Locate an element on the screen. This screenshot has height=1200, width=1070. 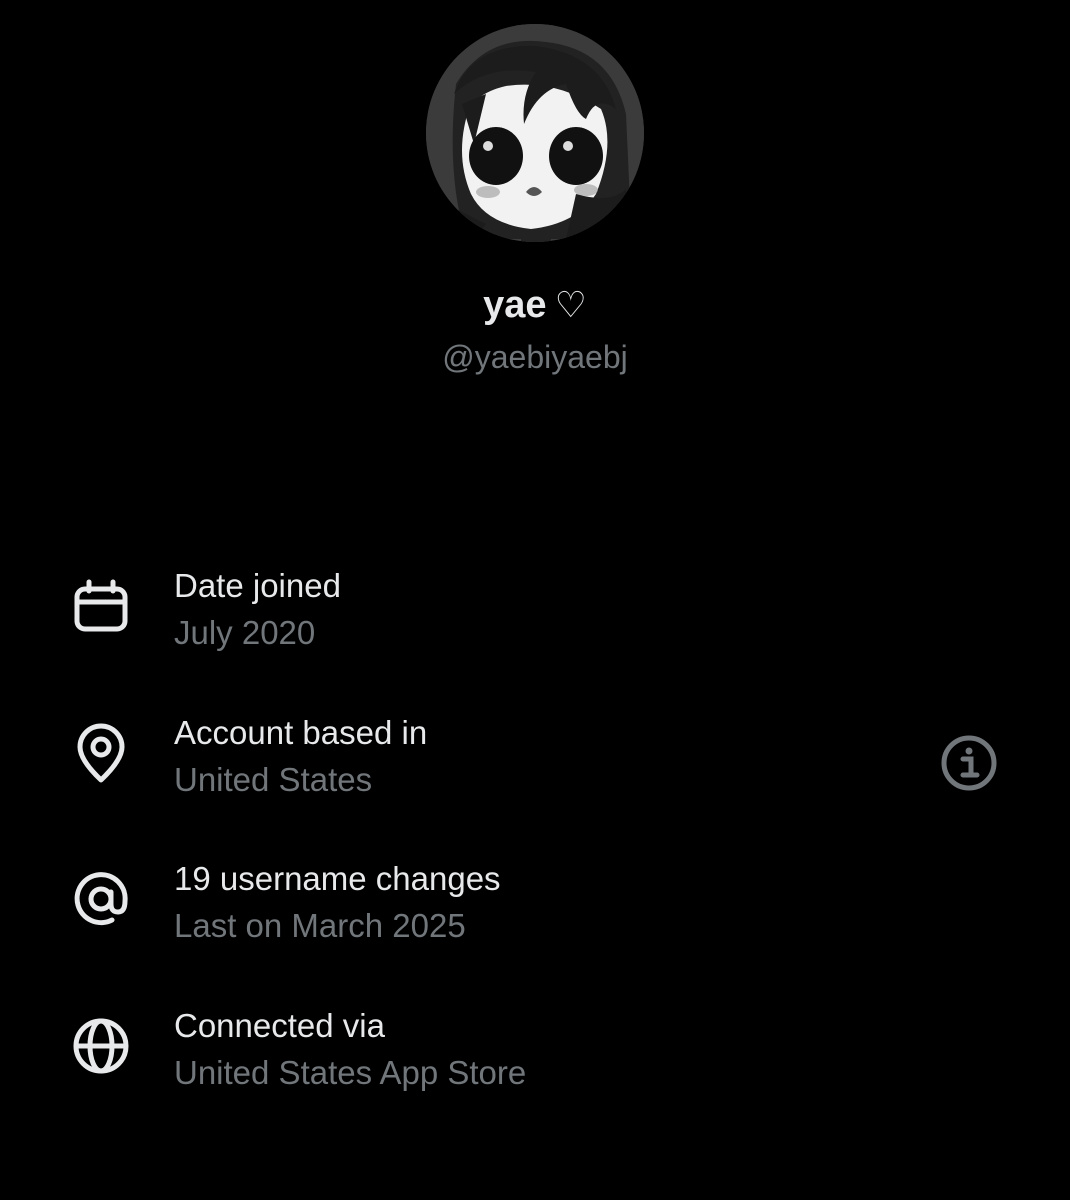
at-sign-icon is located at coordinates (101, 899).